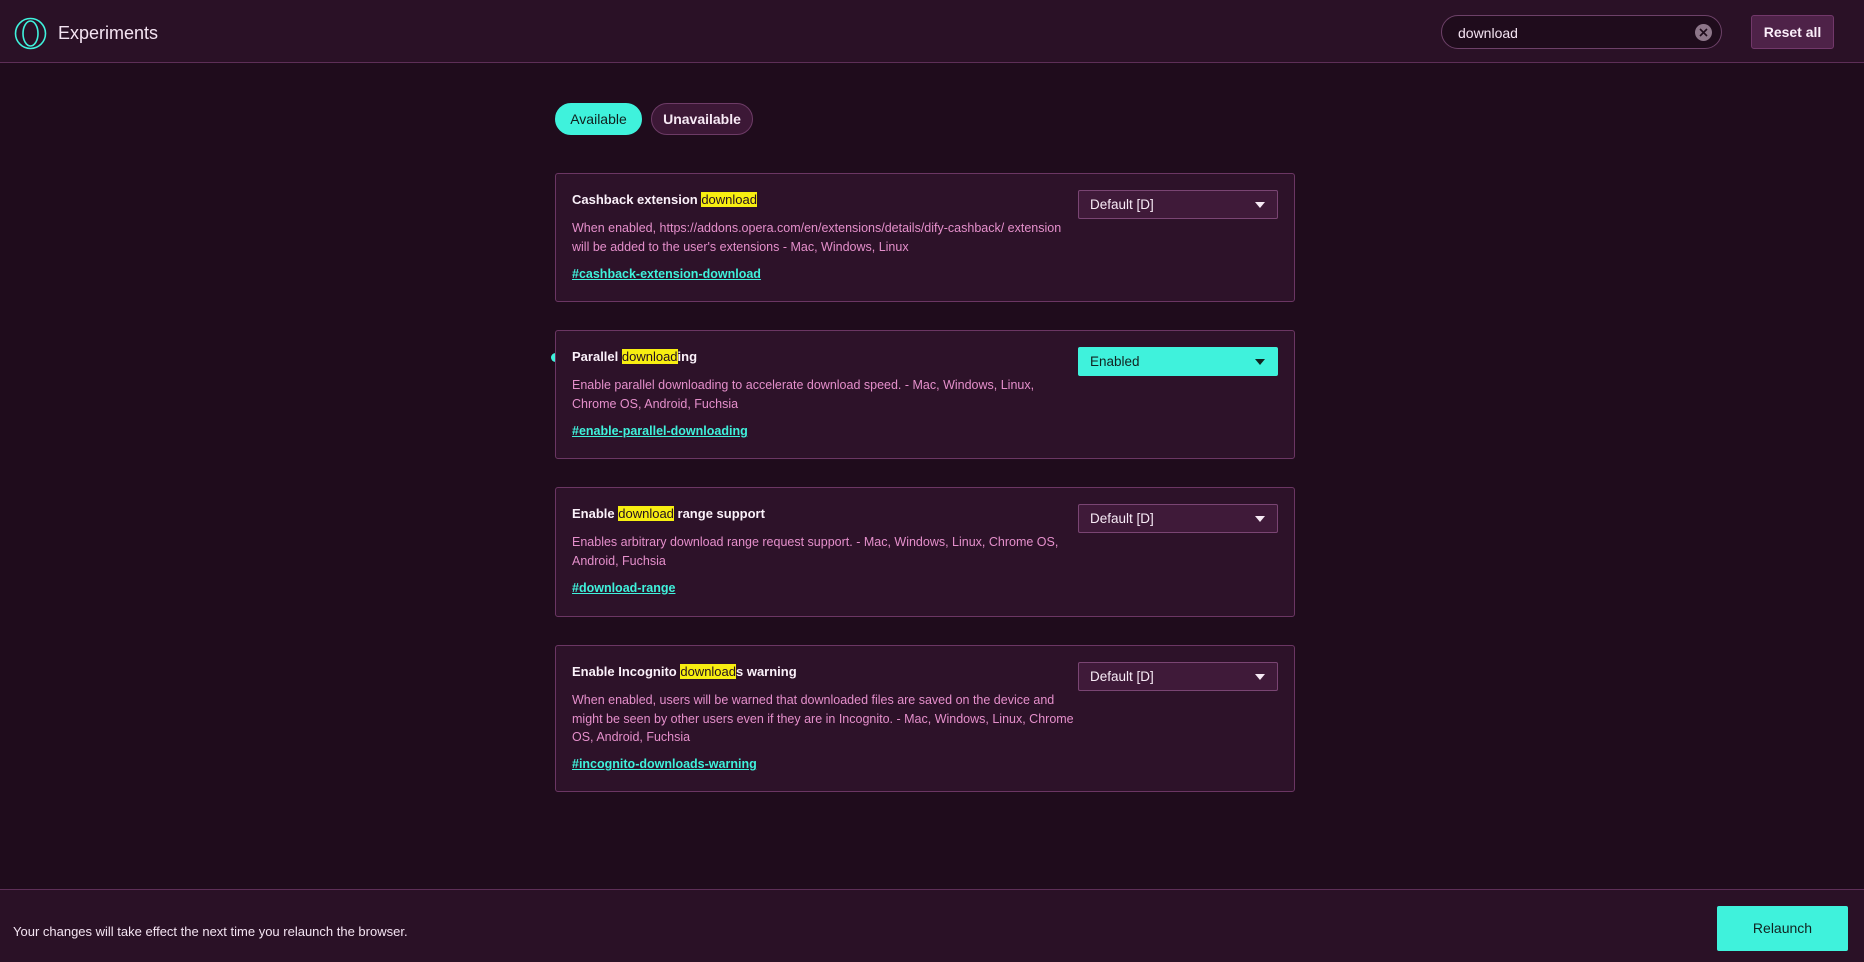  I want to click on experiment-link: #cashback-extension-download, so click(666, 274).